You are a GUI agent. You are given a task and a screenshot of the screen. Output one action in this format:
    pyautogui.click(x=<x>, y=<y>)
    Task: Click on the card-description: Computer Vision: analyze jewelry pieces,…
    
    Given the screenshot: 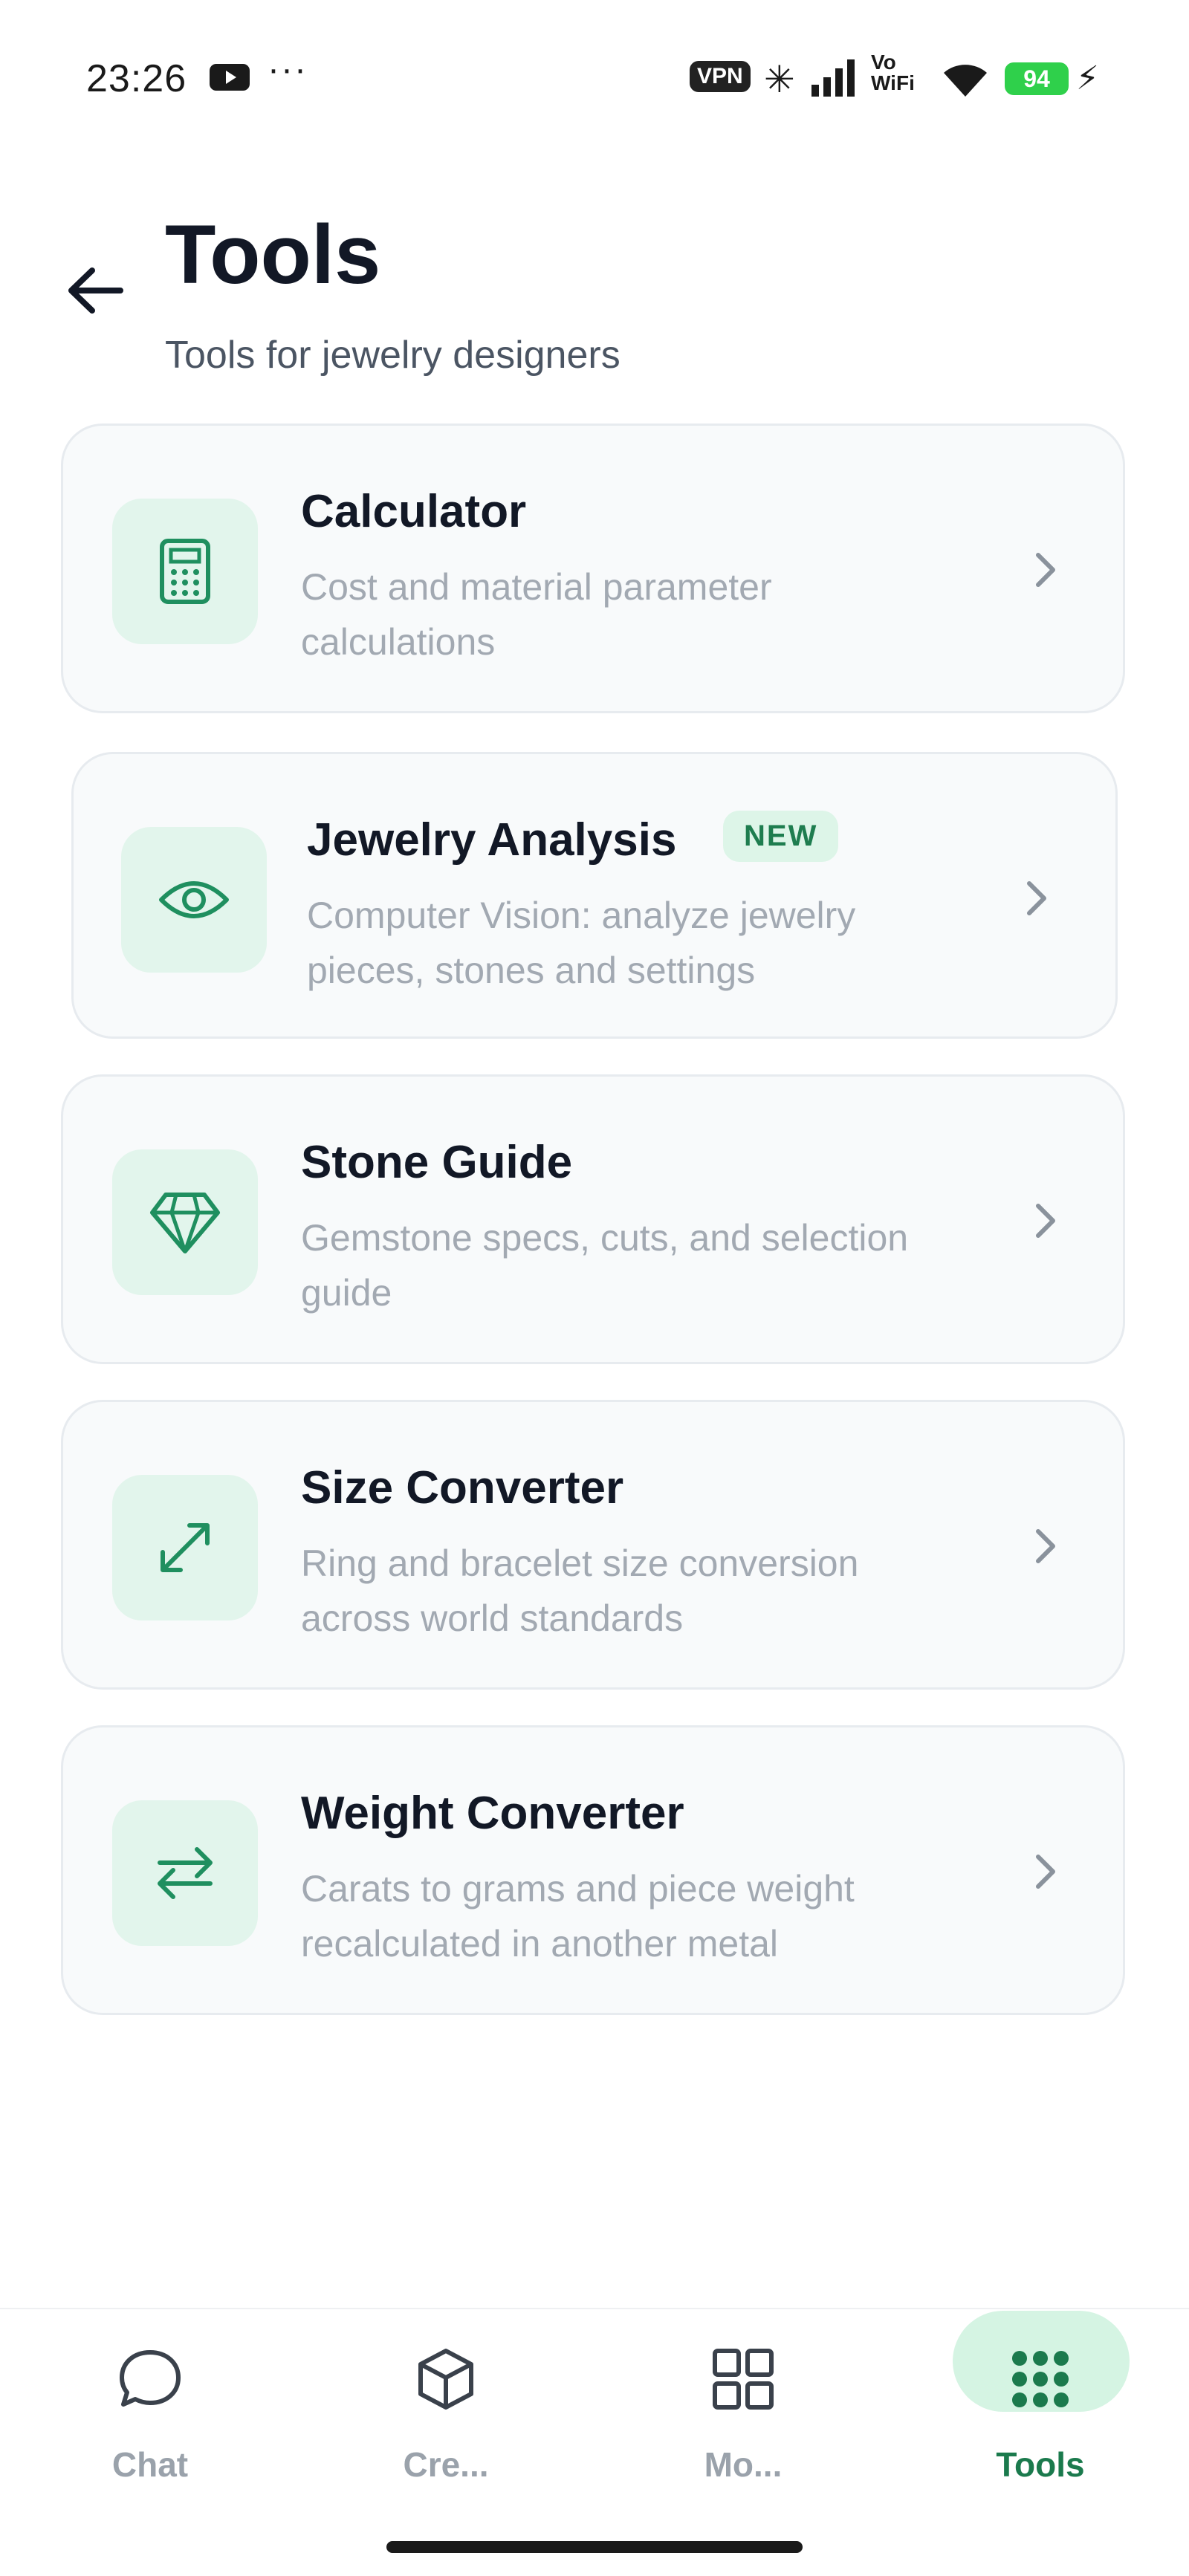 What is the action you would take?
    pyautogui.click(x=581, y=943)
    